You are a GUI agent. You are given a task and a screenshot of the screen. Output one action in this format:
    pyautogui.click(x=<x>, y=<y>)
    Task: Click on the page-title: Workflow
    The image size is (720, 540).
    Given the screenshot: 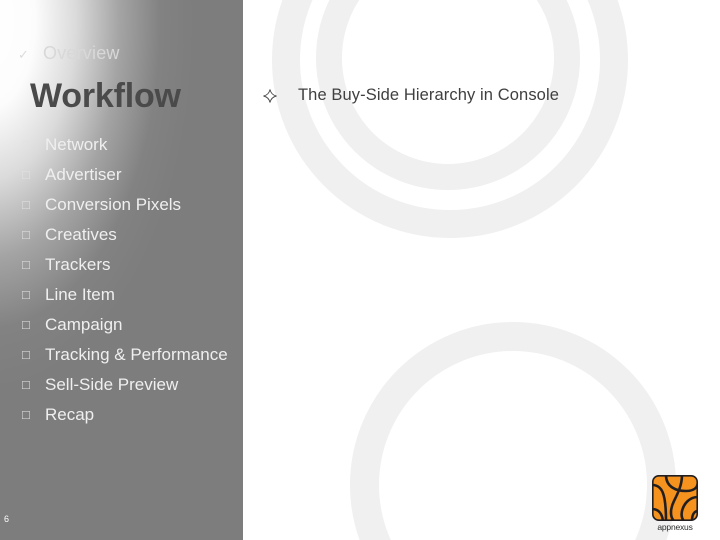 What is the action you would take?
    pyautogui.click(x=105, y=96)
    